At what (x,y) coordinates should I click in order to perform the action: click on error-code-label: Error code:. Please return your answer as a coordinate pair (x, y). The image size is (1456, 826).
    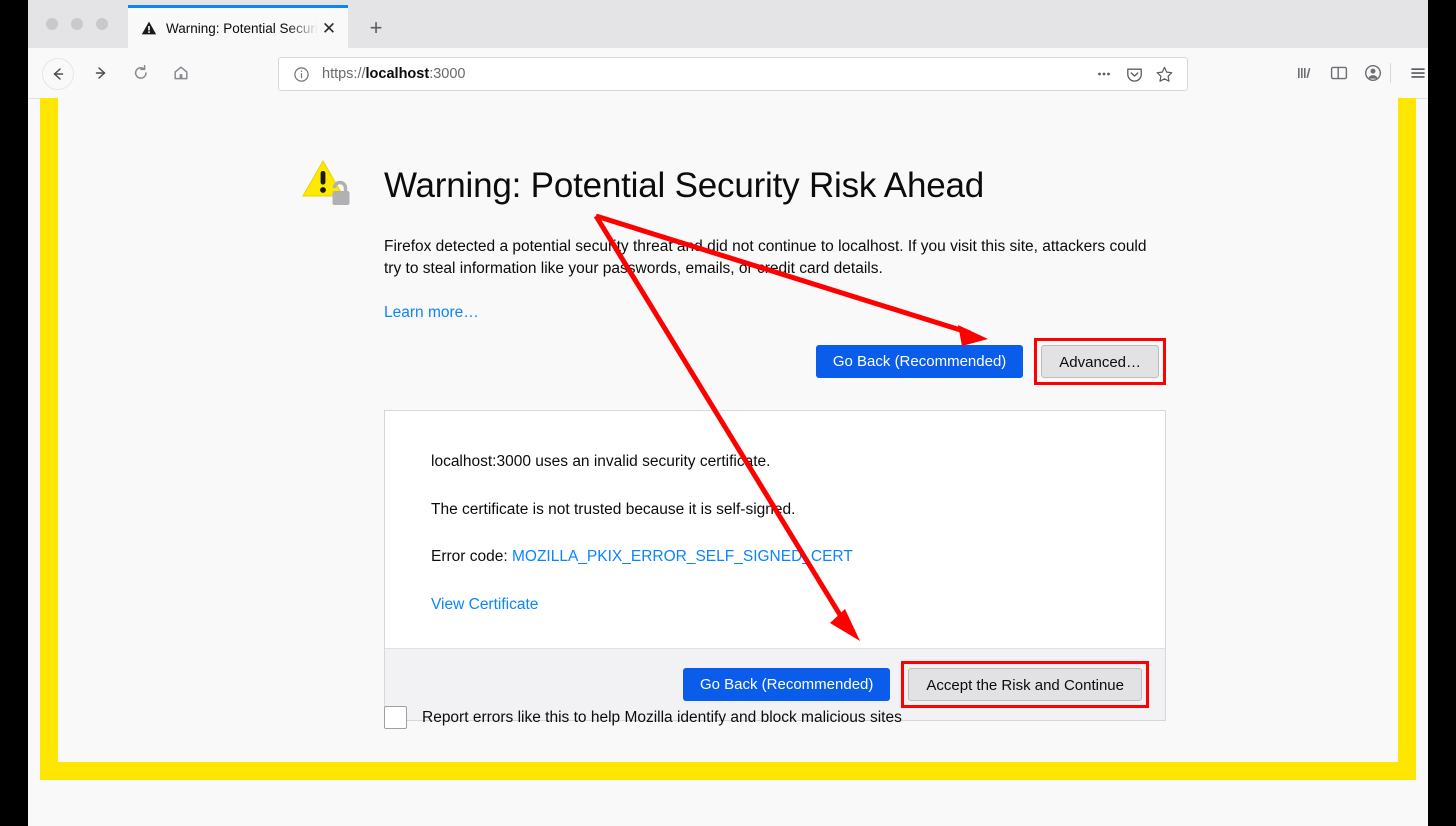
    Looking at the image, I should click on (471, 557).